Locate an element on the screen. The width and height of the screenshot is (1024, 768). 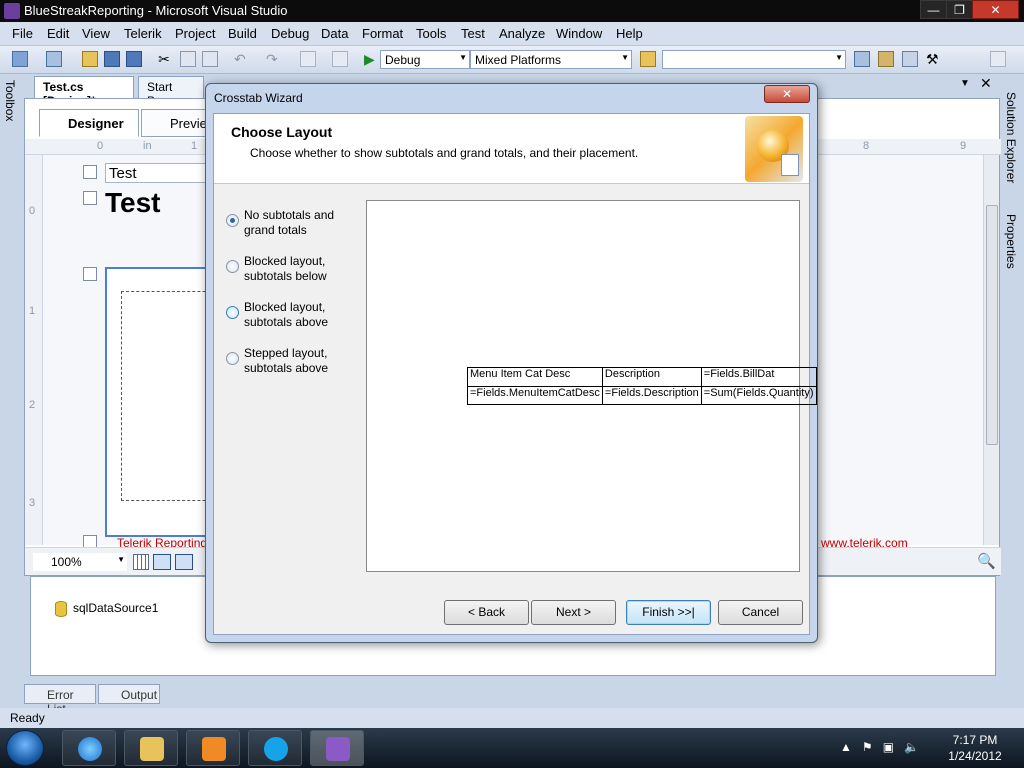
next-button: Next > is located at coordinates (573, 612).